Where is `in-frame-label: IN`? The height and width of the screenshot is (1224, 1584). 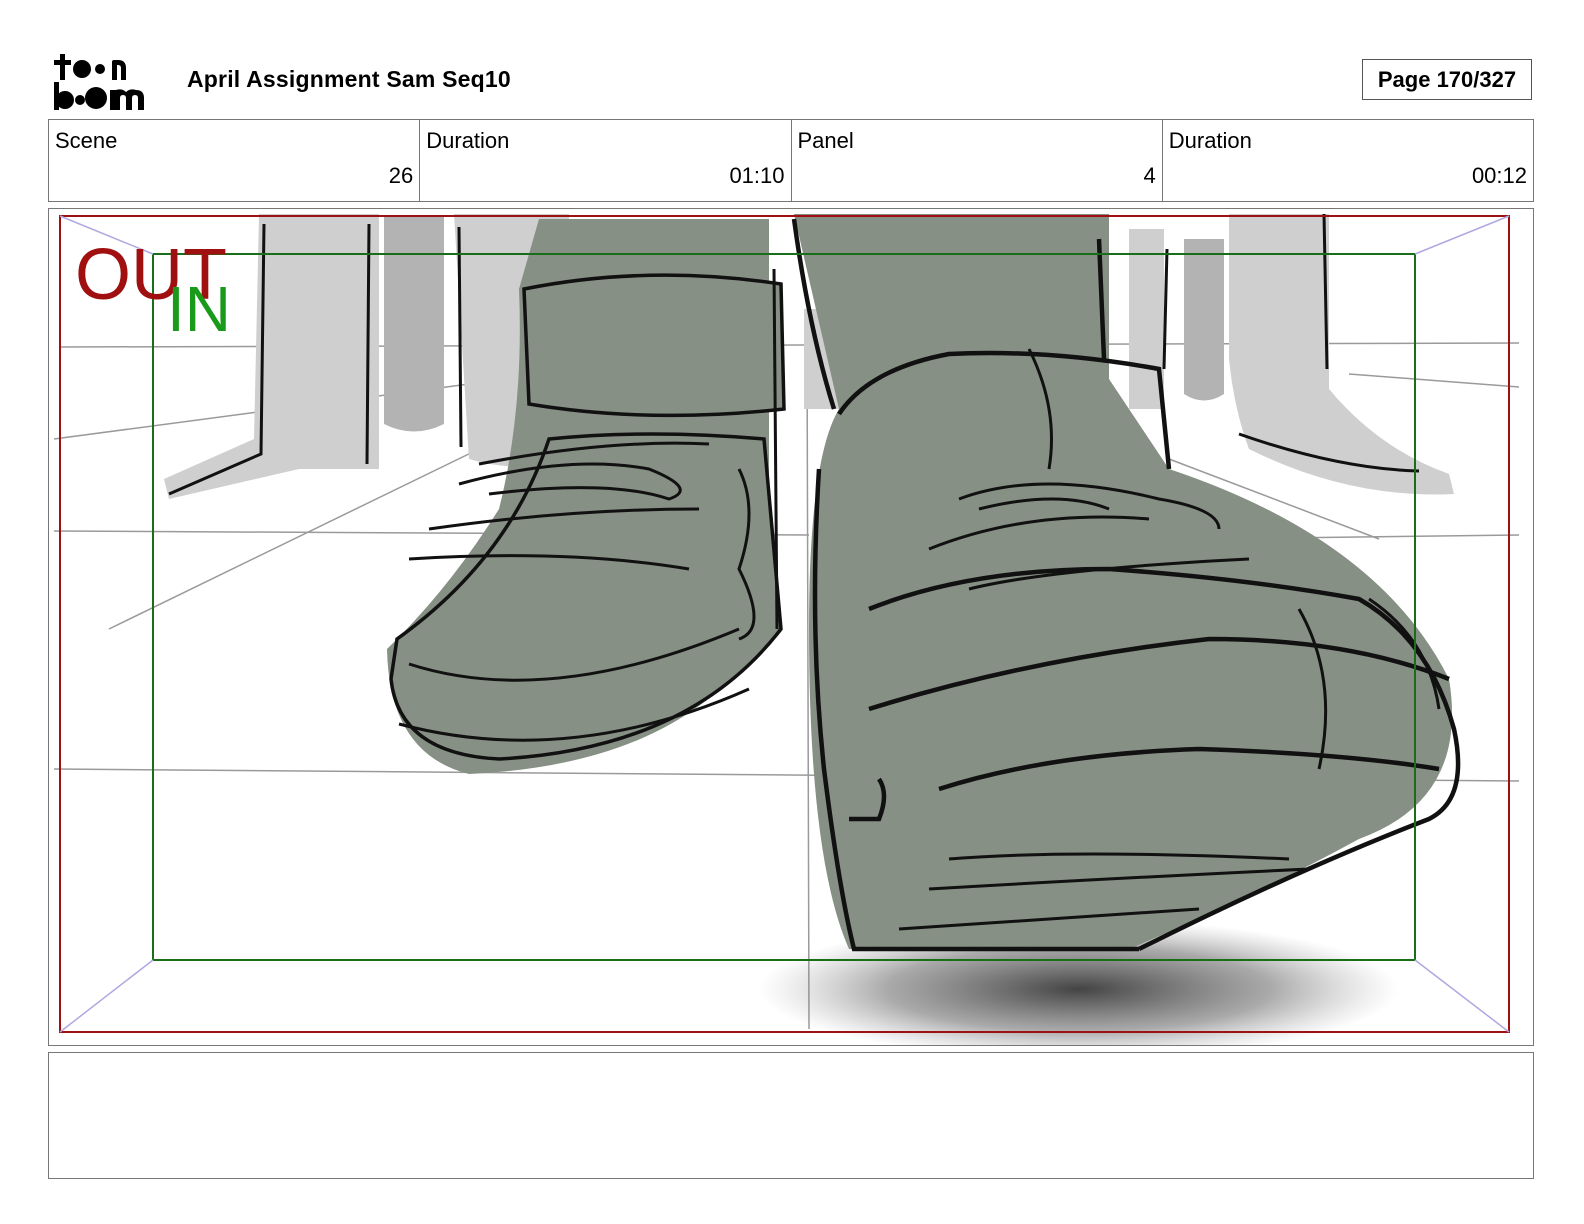
in-frame-label: IN is located at coordinates (199, 309).